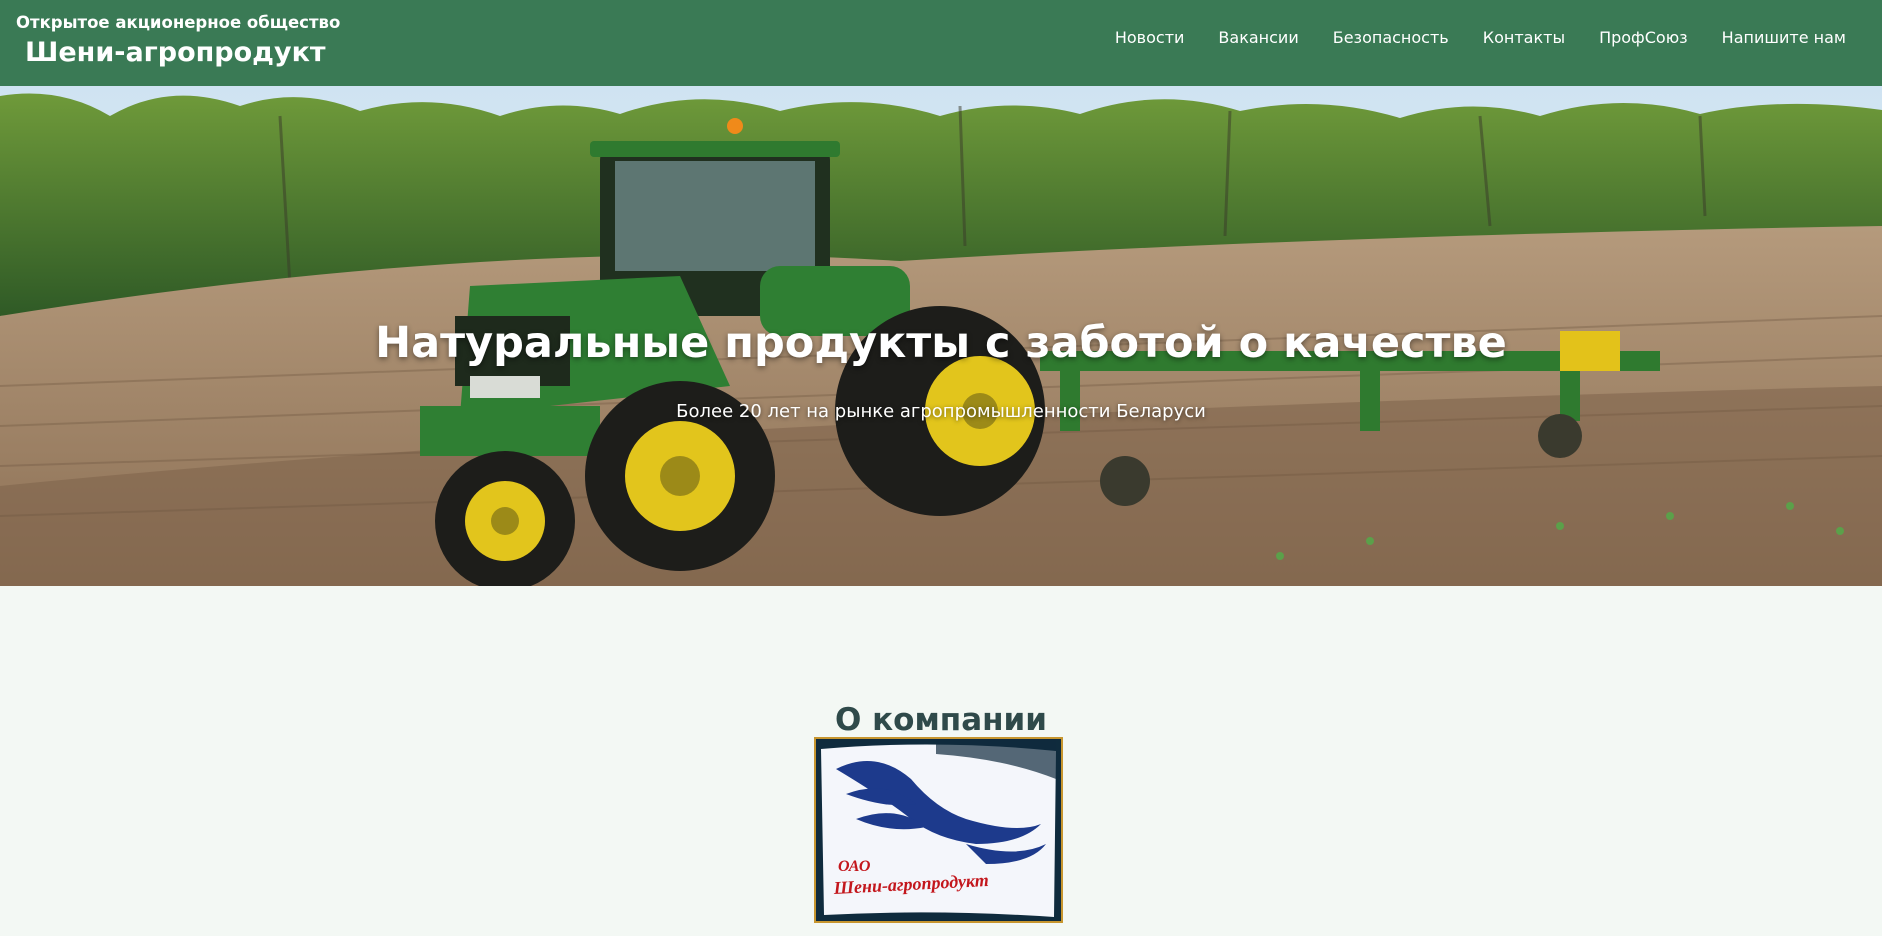  Describe the element at coordinates (1150, 37) in the screenshot. I see `nav-link-news: Новости` at that location.